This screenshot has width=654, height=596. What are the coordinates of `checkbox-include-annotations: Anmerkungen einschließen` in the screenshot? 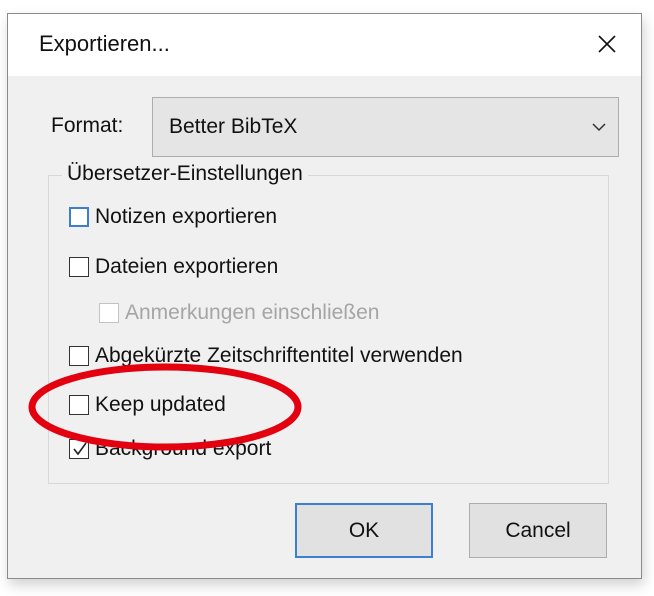 It's located at (239, 313).